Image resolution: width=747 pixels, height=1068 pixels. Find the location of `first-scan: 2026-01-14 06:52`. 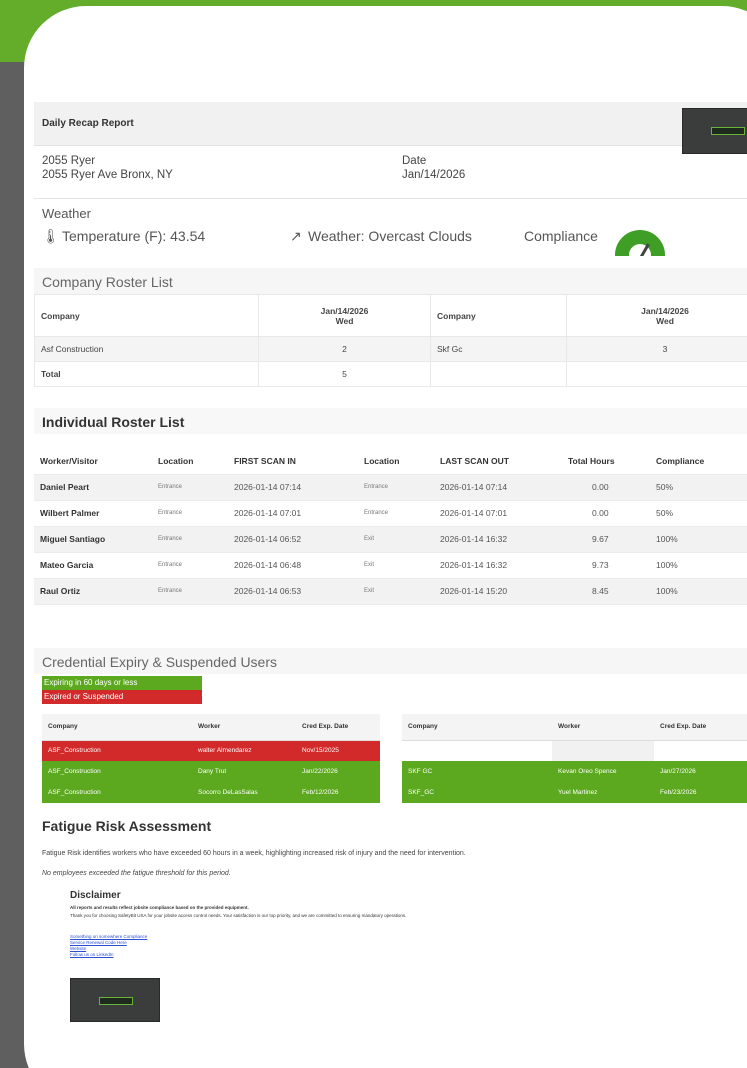

first-scan: 2026-01-14 06:52 is located at coordinates (293, 539).